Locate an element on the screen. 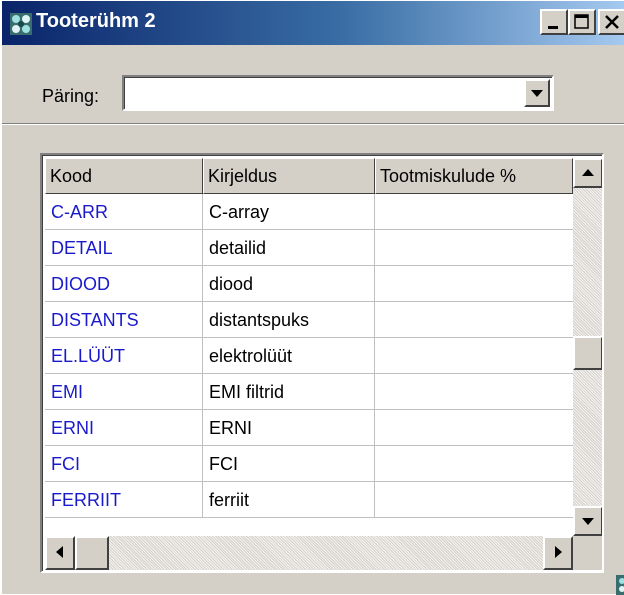 This screenshot has width=624, height=595. maximize-button is located at coordinates (582, 22).